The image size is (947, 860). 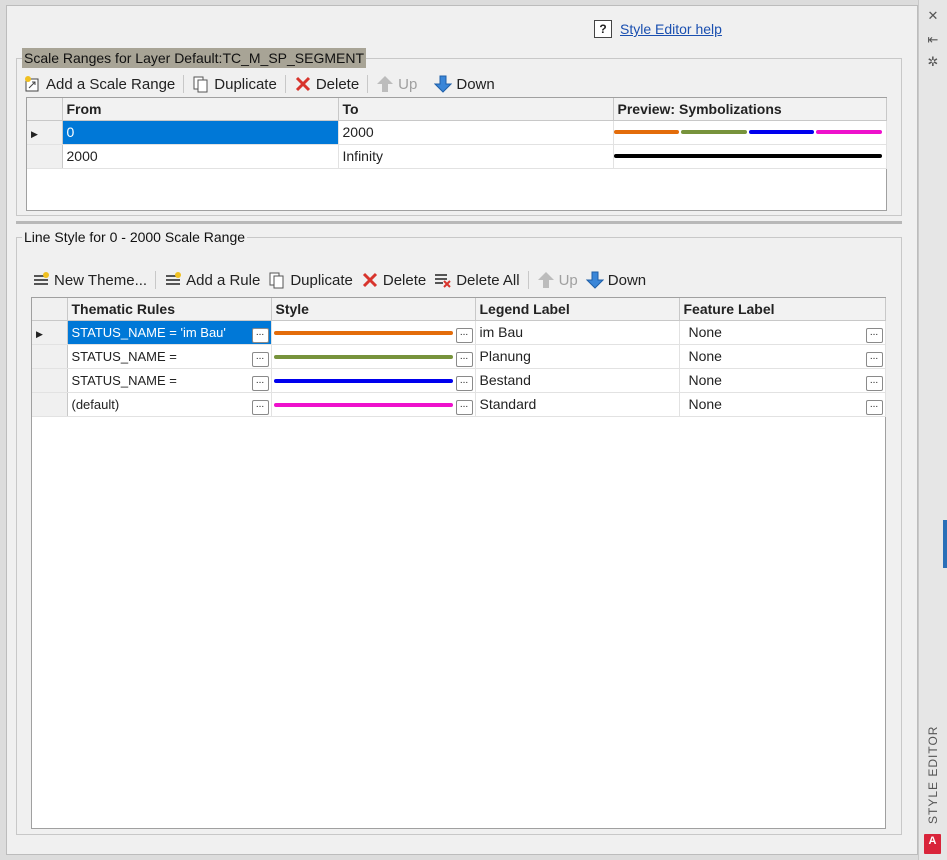 I want to click on delete-all-rules-button: Delete All, so click(x=476, y=280).